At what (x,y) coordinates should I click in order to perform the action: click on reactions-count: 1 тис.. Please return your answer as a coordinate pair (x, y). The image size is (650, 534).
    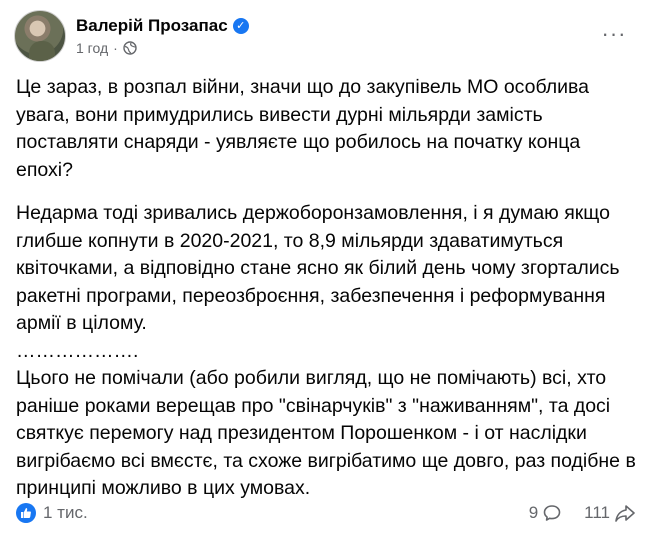
    Looking at the image, I should click on (65, 512).